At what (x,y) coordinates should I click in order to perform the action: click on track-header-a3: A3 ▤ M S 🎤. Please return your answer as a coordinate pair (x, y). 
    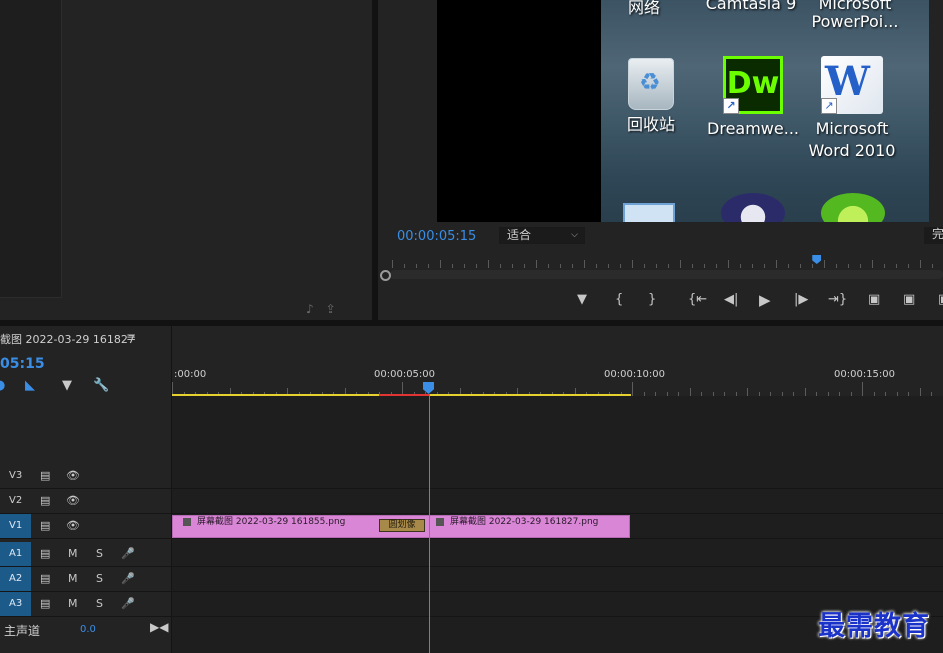
    Looking at the image, I should click on (85, 604).